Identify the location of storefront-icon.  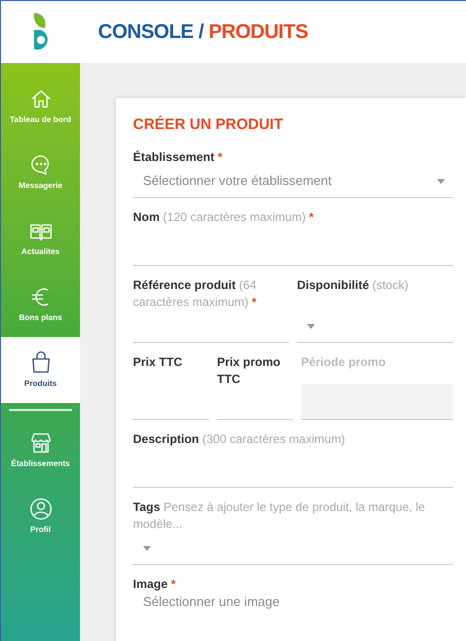
(40, 442).